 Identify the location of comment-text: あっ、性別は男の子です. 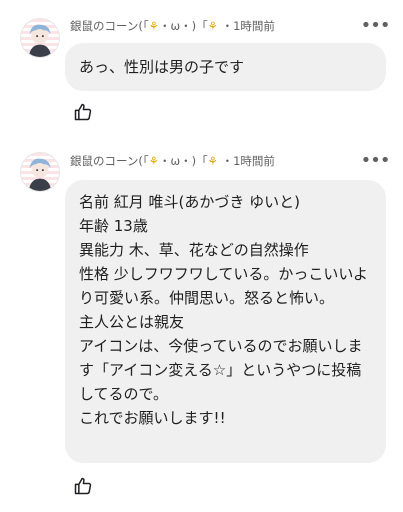
(225, 67).